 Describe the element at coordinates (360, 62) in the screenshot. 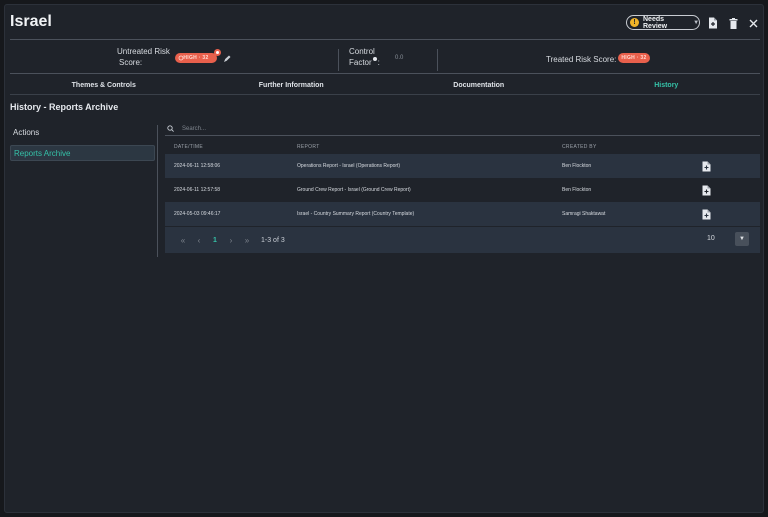

I see `control-factor-label-line2: Factor` at that location.